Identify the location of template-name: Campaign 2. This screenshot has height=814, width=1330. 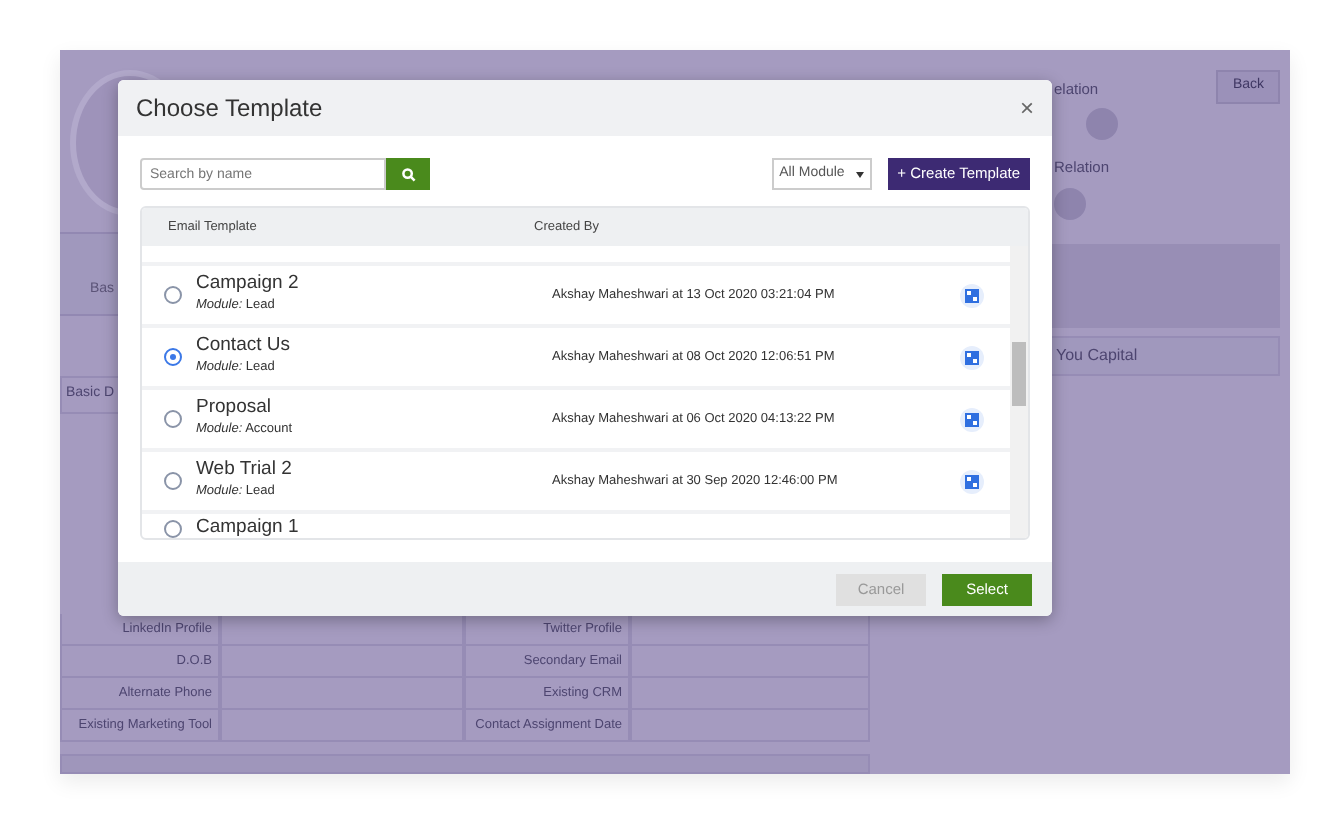
(248, 285).